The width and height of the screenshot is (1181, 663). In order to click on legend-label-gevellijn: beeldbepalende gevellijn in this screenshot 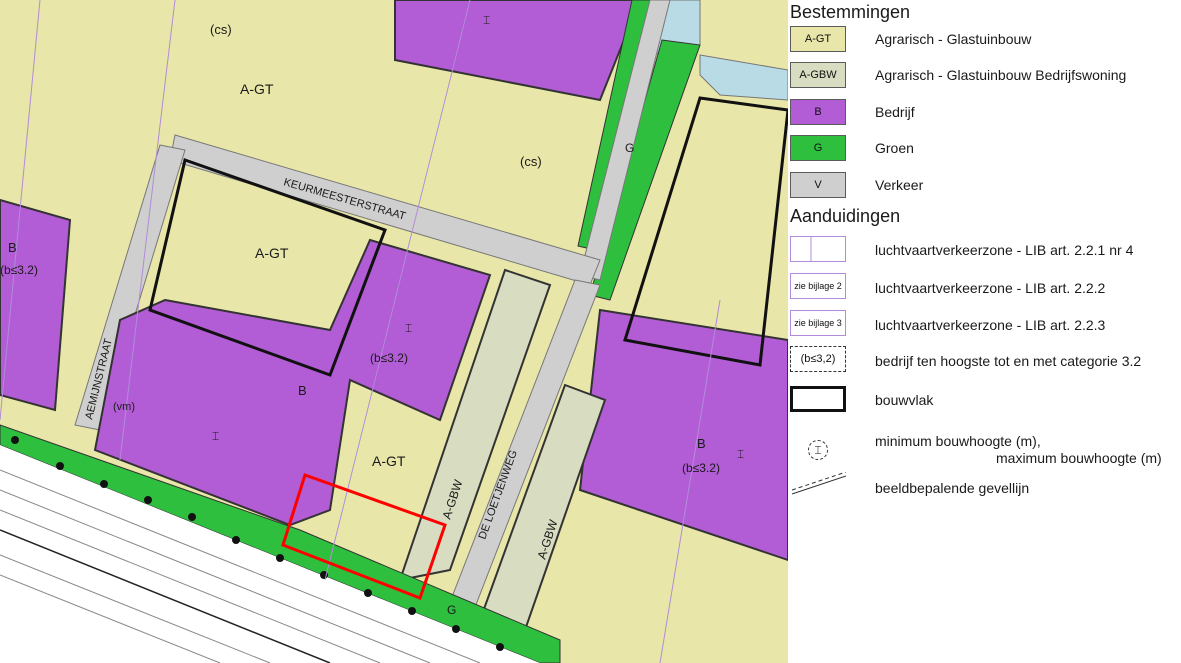, I will do `click(952, 488)`.